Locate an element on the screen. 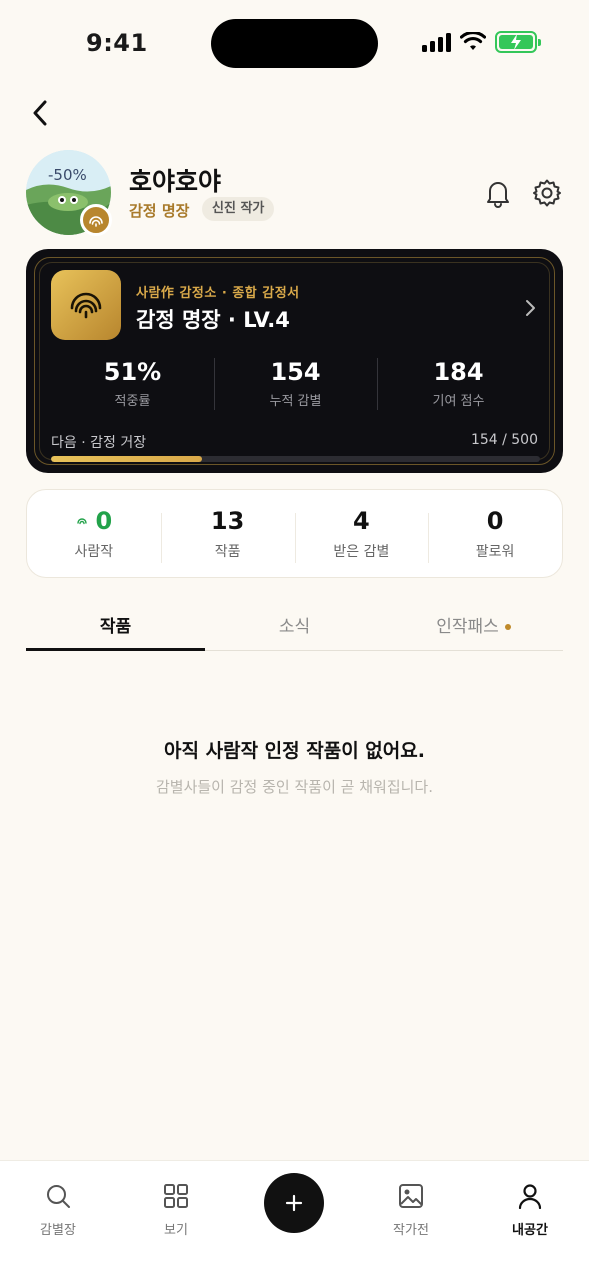  image-icon is located at coordinates (411, 1196).